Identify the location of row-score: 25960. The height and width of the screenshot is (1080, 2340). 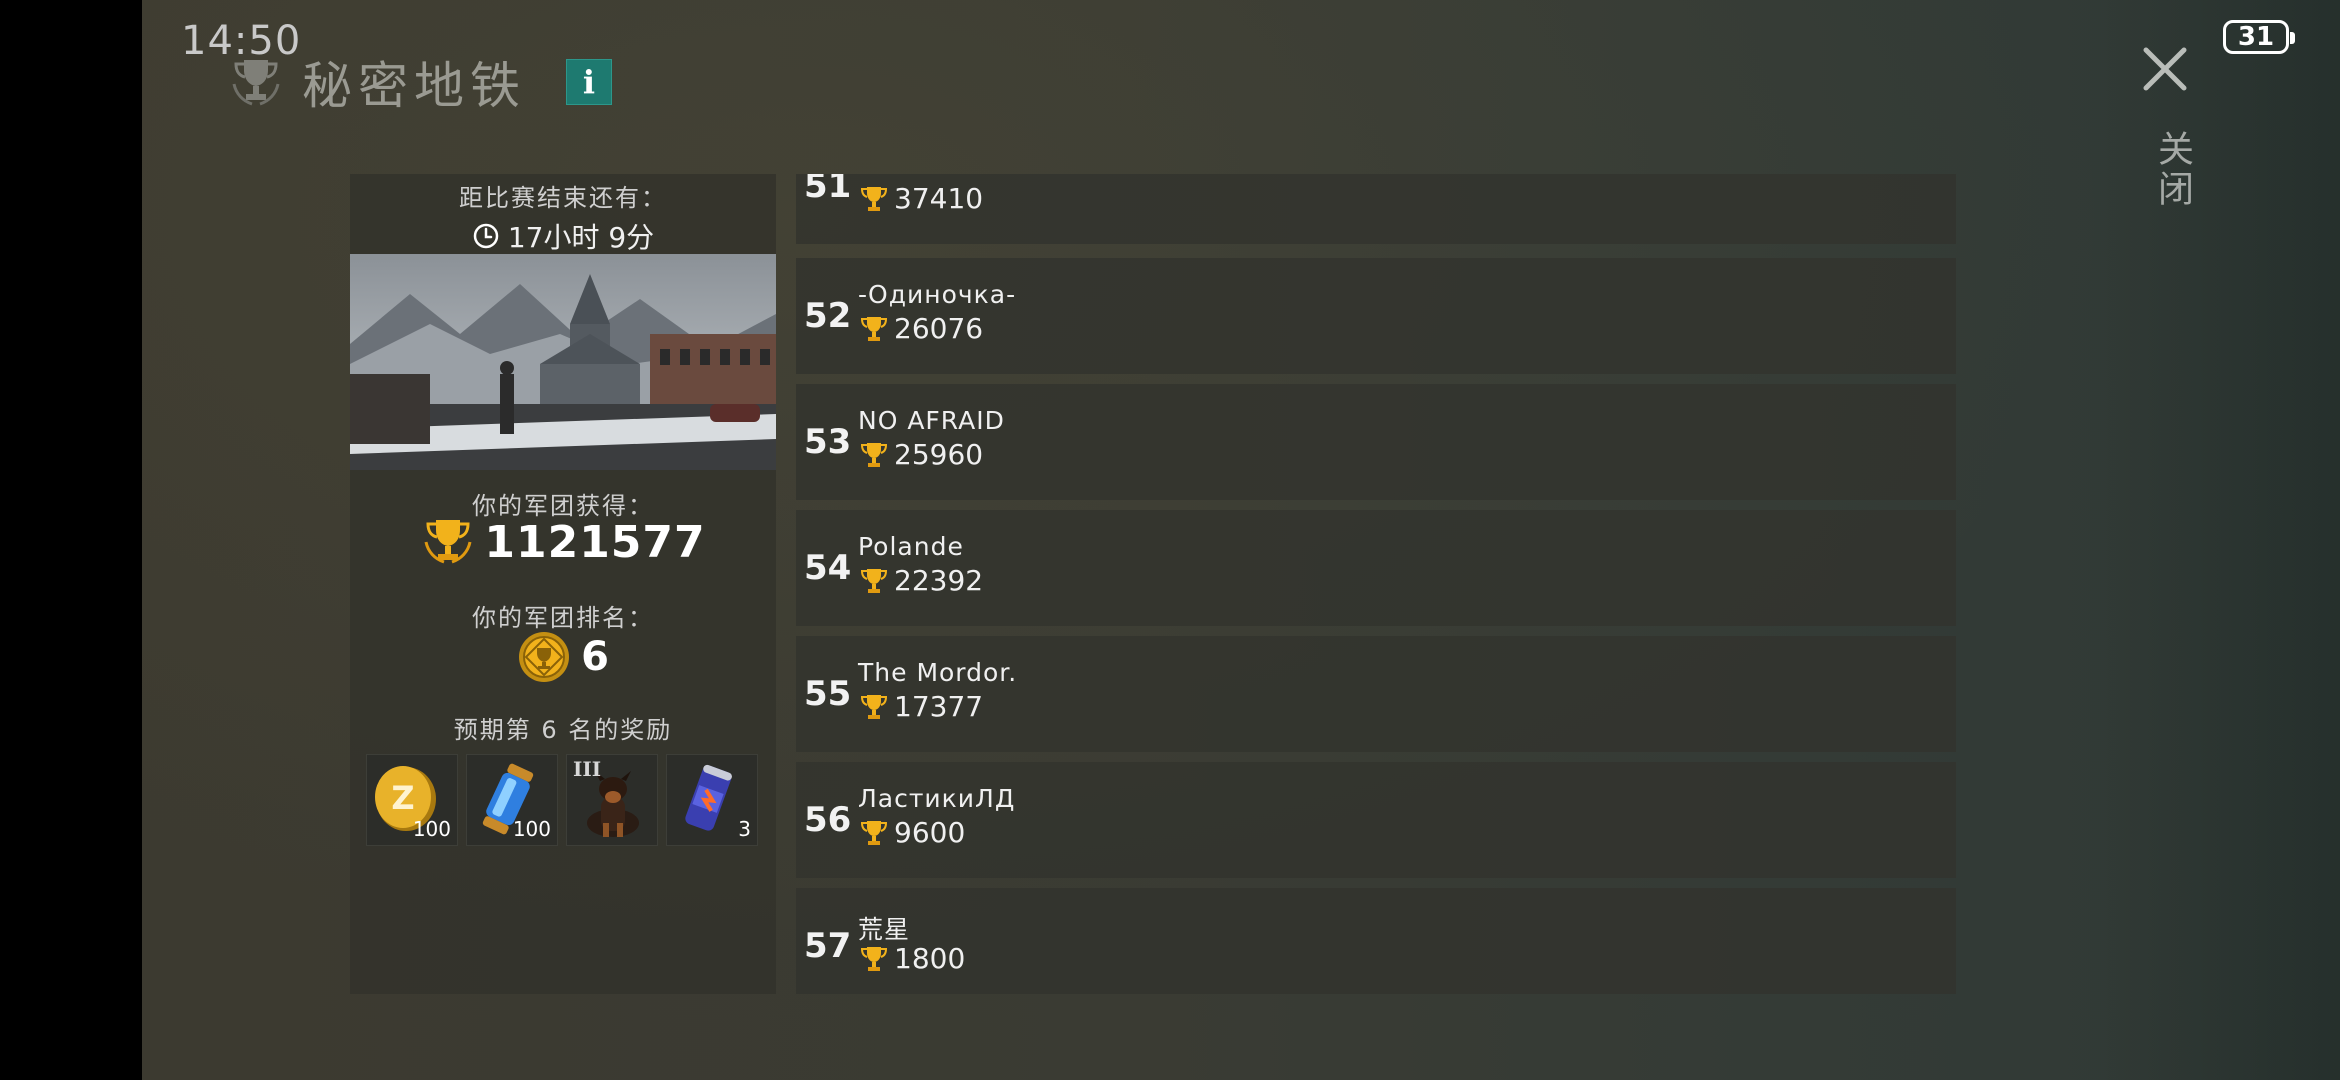
(920, 454).